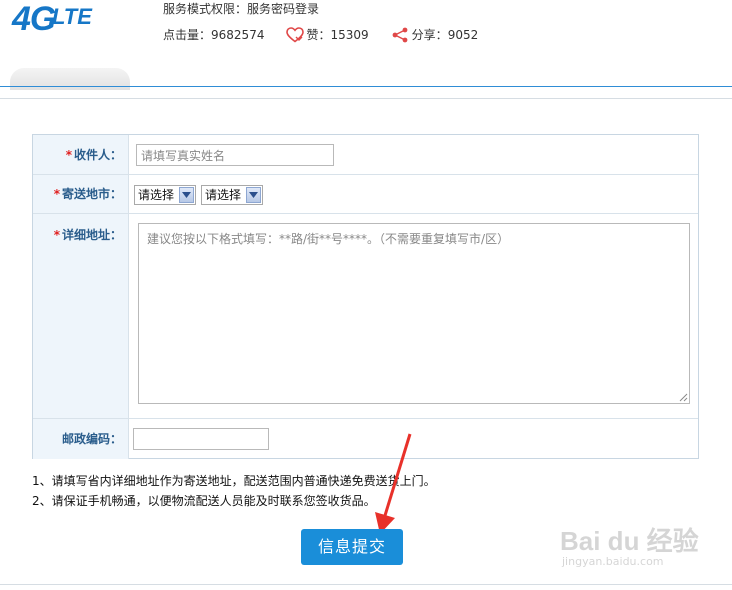  What do you see at coordinates (295, 34) in the screenshot?
I see `heart-icon` at bounding box center [295, 34].